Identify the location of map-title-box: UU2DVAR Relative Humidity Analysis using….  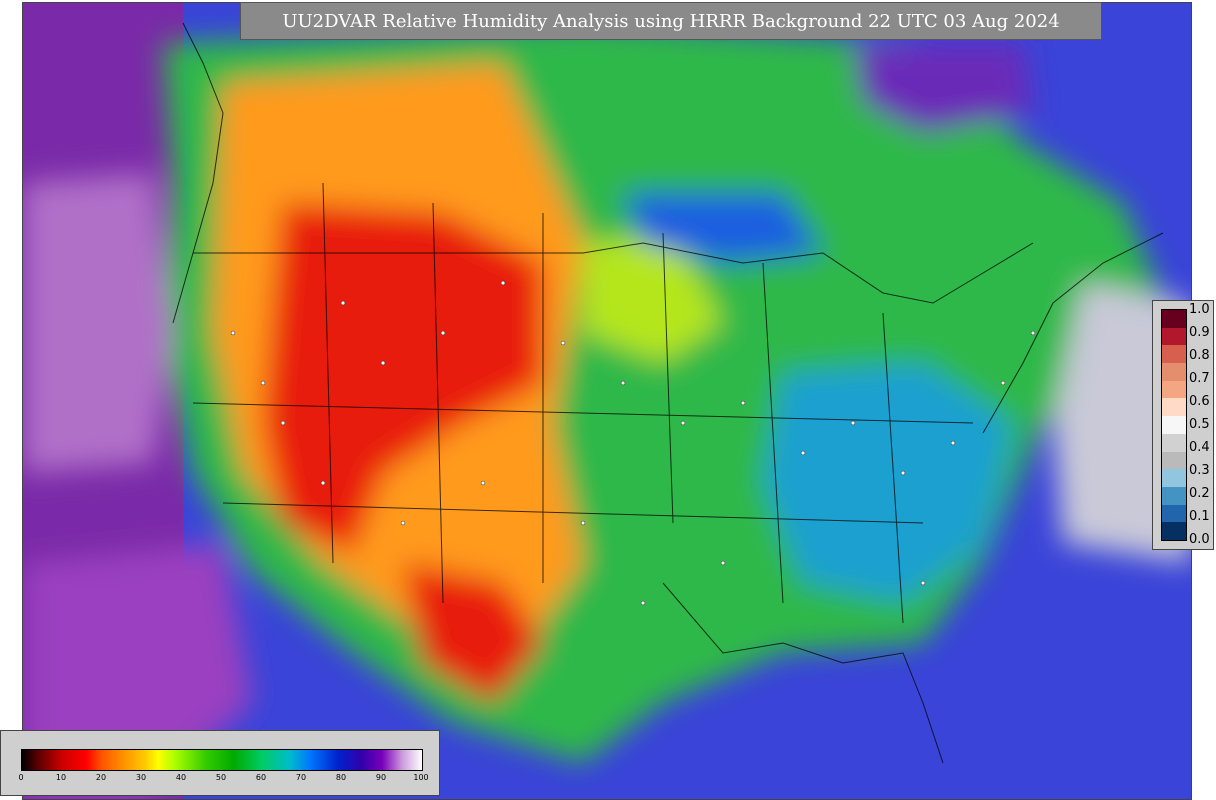
(671, 21).